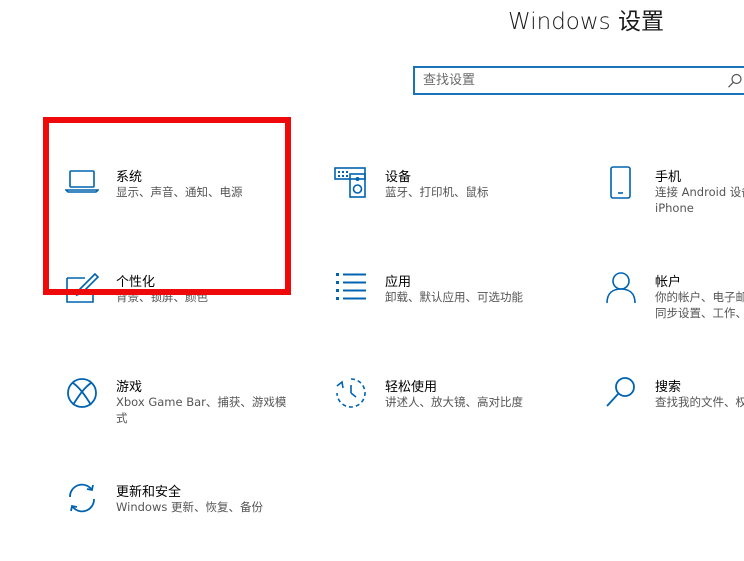 The height and width of the screenshot is (561, 744). Describe the element at coordinates (464, 206) in the screenshot. I see `tile-devices: 设备 蓝牙、打印机、鼠标` at that location.